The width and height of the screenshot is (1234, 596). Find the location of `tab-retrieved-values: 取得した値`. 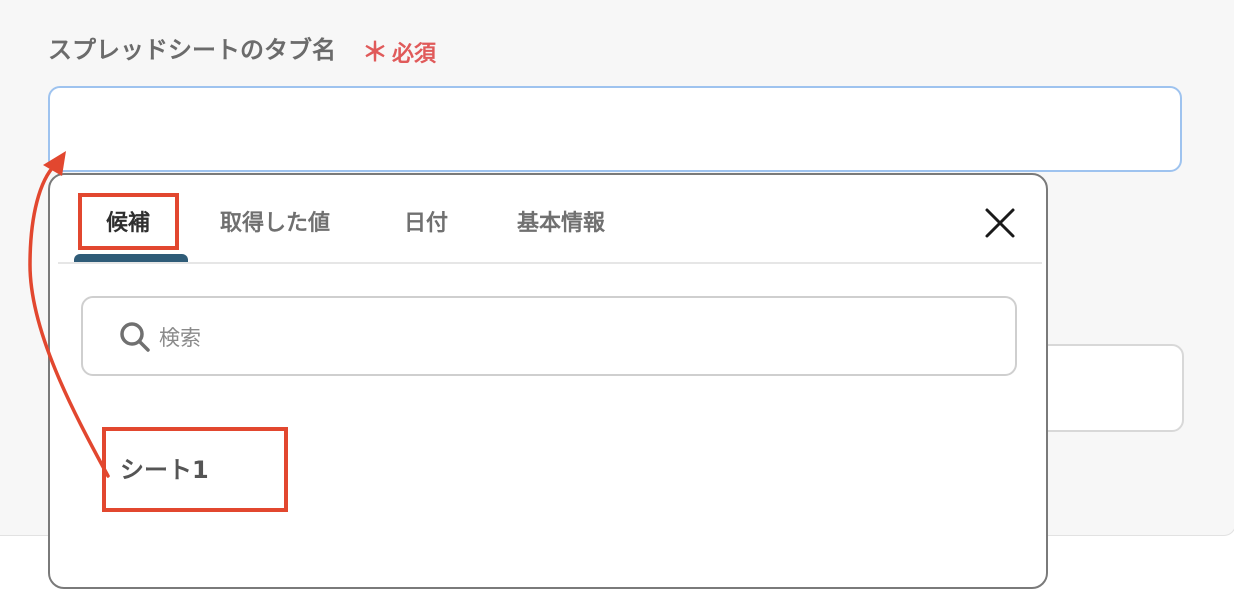

tab-retrieved-values: 取得した値 is located at coordinates (275, 221).